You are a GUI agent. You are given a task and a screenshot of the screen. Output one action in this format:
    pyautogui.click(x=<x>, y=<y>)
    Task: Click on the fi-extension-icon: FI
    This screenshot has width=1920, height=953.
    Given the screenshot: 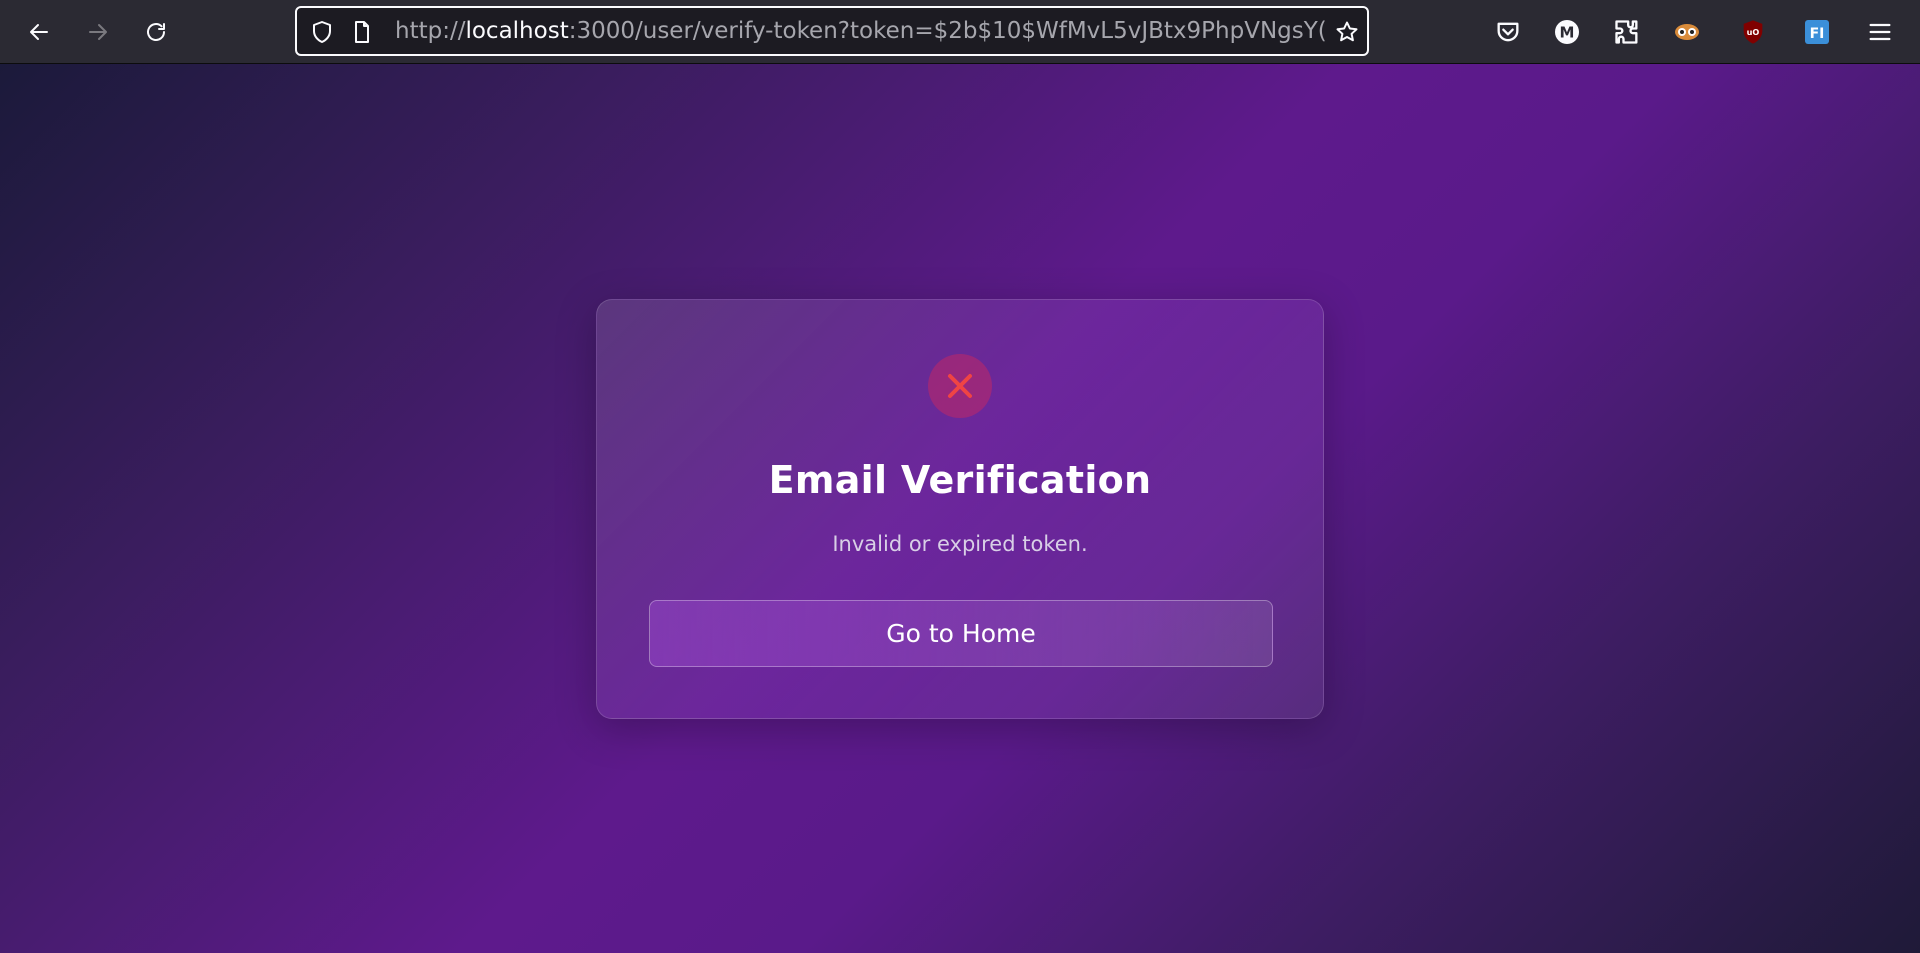 What is the action you would take?
    pyautogui.click(x=1817, y=32)
    